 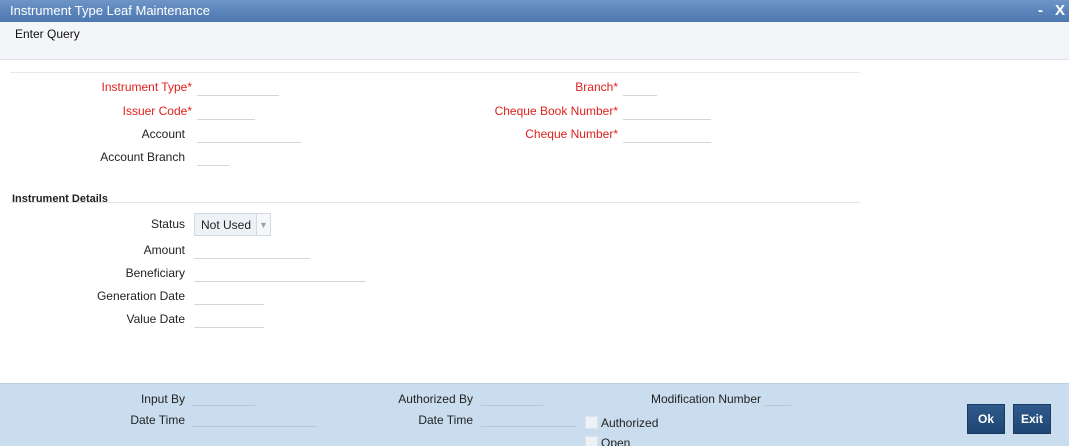 I want to click on cheque-number-label: Cheque Number*, so click(x=571, y=134).